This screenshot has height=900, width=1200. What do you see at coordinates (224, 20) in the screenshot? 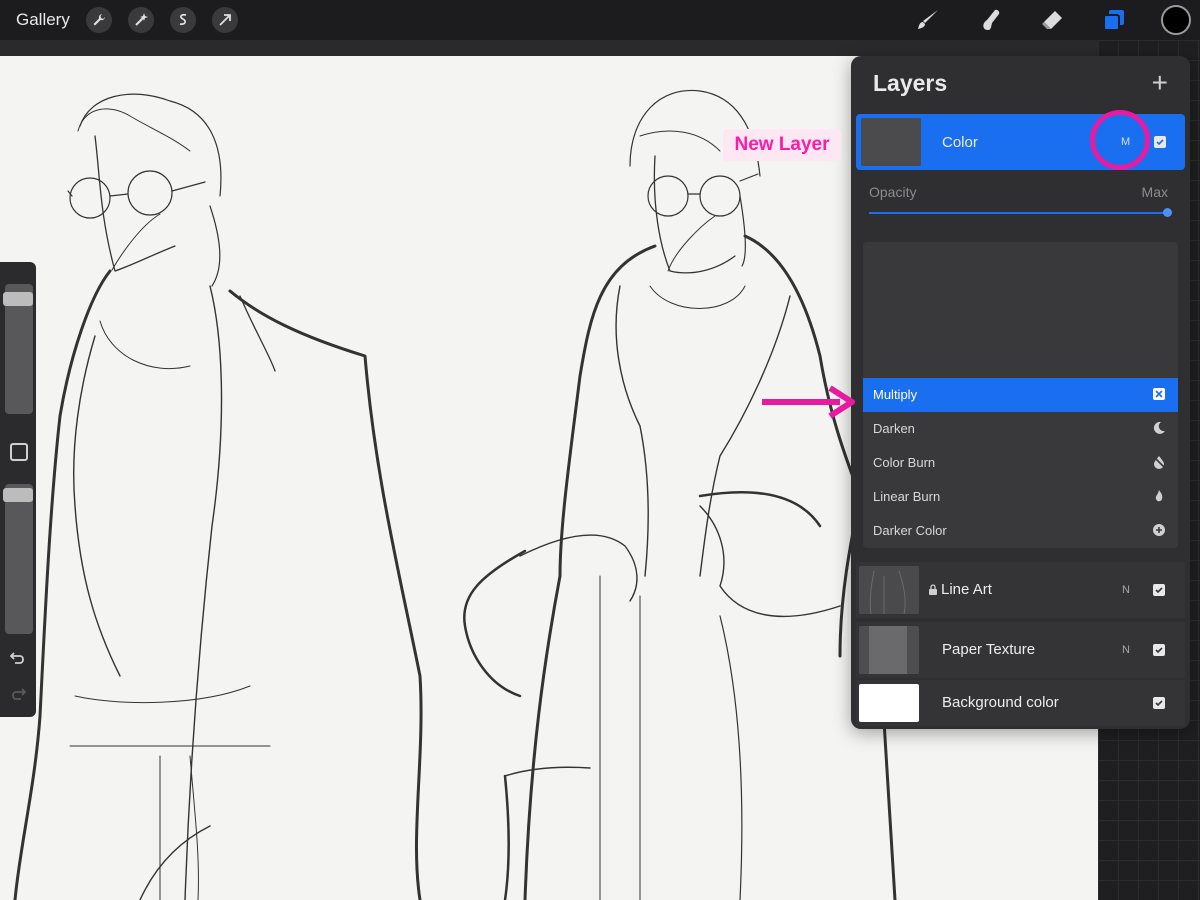
I see `transform-arrow-icon` at bounding box center [224, 20].